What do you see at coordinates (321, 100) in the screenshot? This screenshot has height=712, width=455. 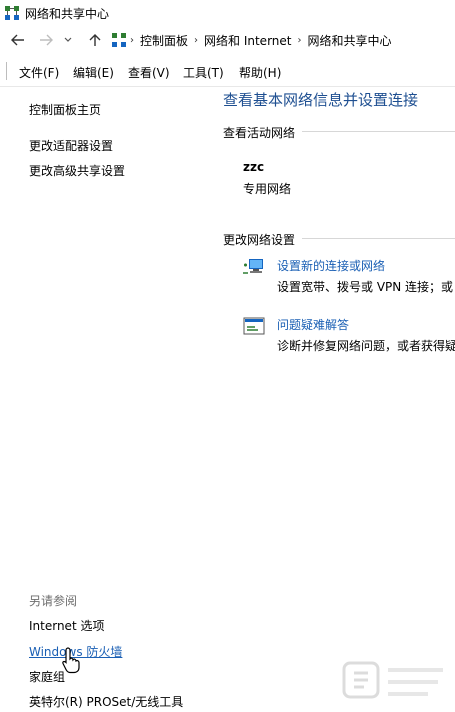 I see `page-title: 查看基本网络信息并设置连接` at bounding box center [321, 100].